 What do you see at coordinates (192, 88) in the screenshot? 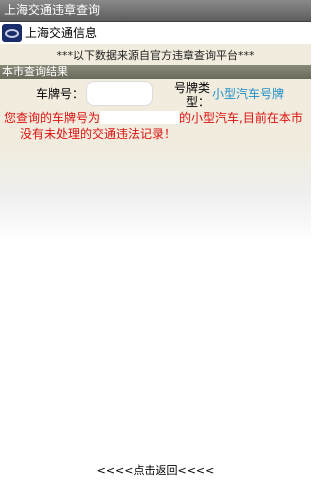
I see `plate-type-label: 号牌类` at bounding box center [192, 88].